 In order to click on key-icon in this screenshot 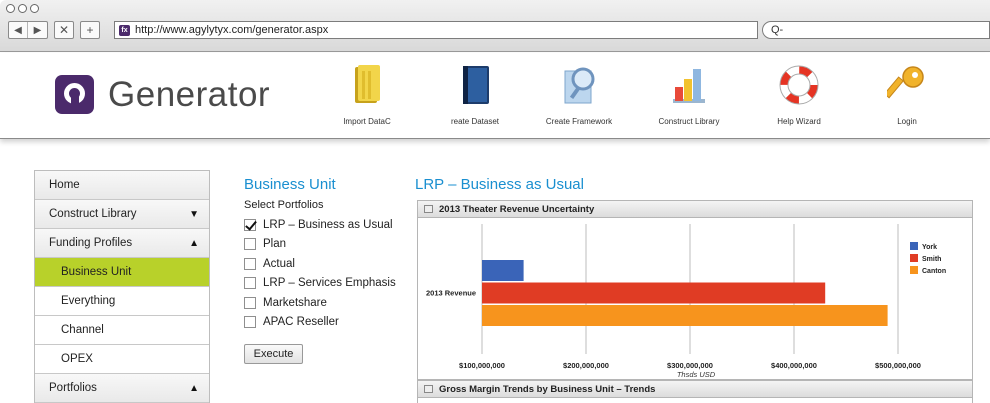, I will do `click(905, 85)`.